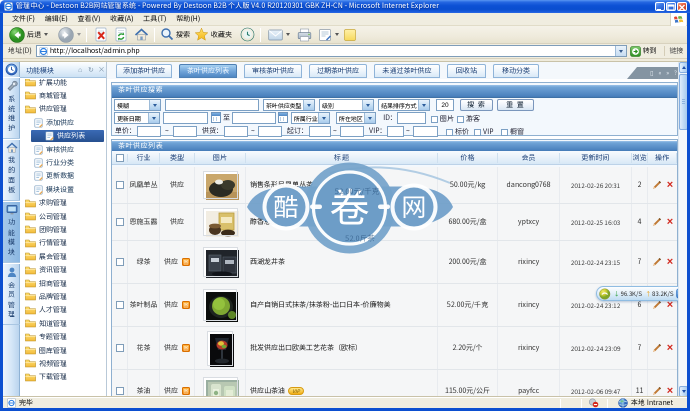  What do you see at coordinates (121, 35) in the screenshot?
I see `refresh-button` at bounding box center [121, 35].